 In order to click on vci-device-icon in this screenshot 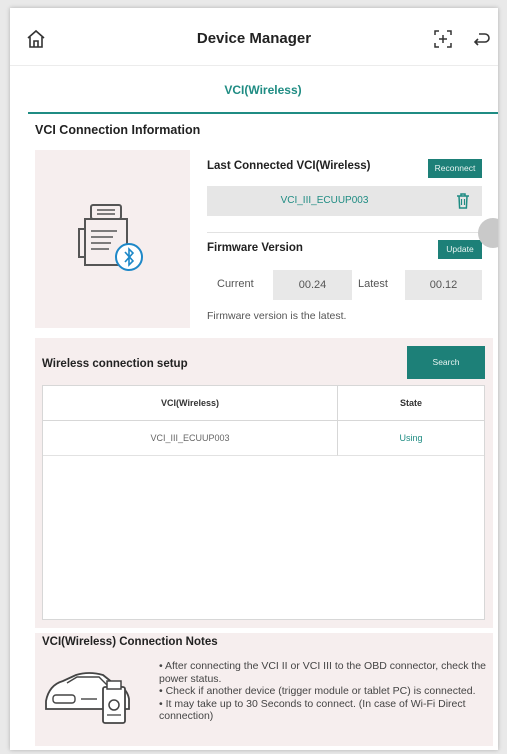, I will do `click(112, 239)`.